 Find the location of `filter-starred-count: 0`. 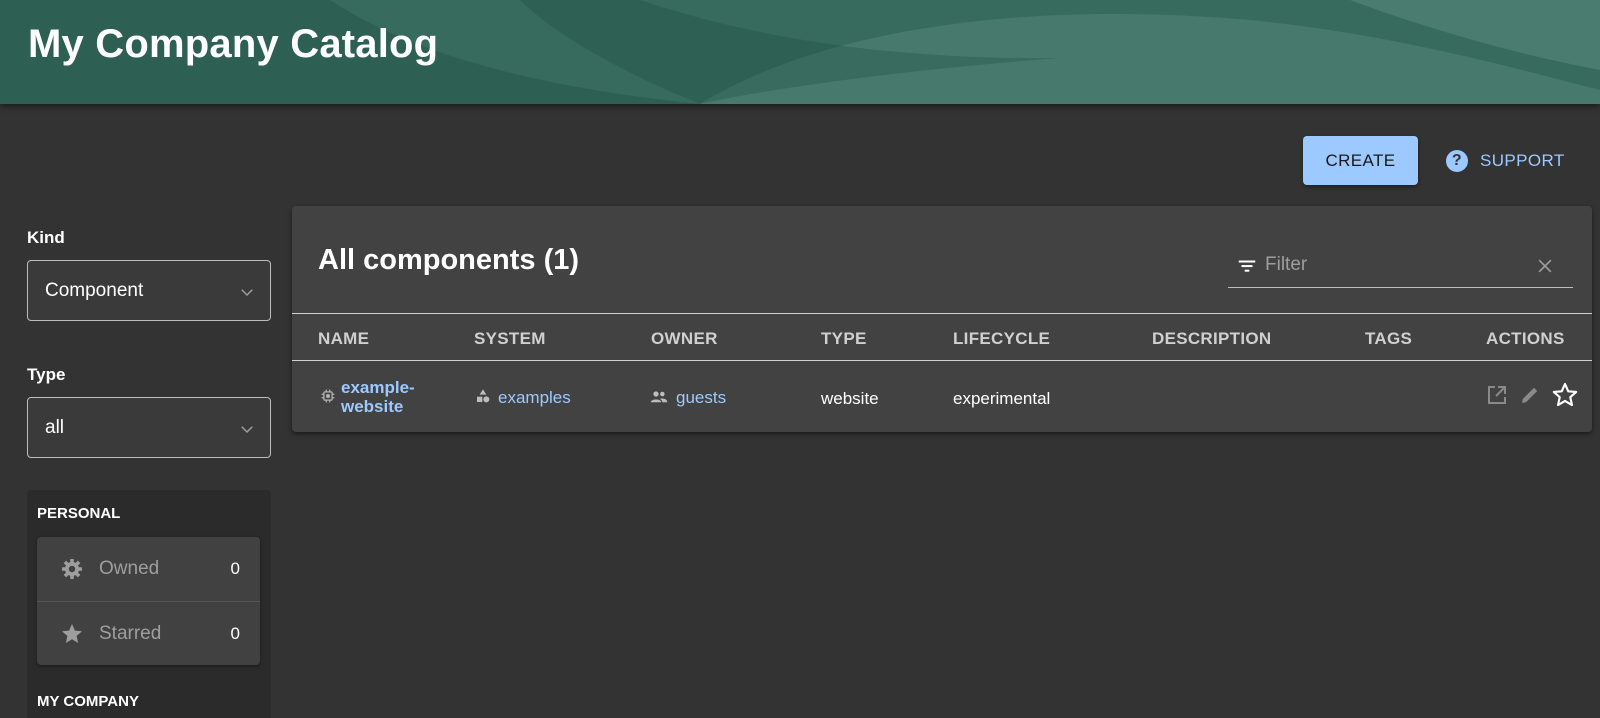

filter-starred-count: 0 is located at coordinates (235, 633).